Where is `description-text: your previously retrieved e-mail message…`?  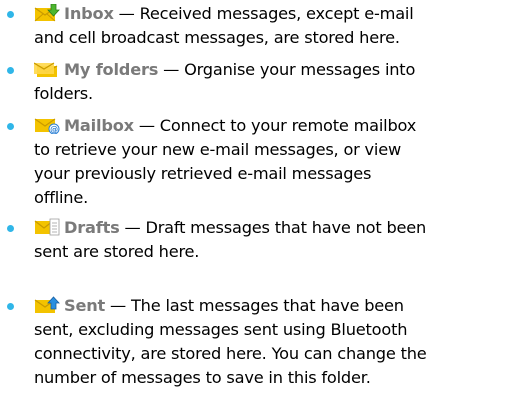
description-text: your previously retrieved e-mail message… is located at coordinates (203, 173).